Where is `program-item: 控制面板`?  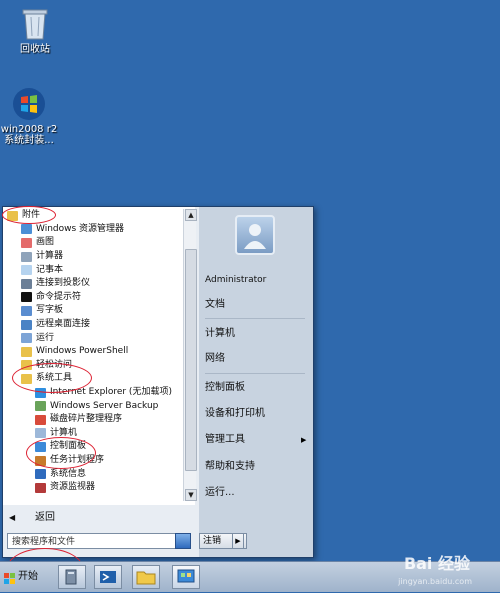 program-item: 控制面板 is located at coordinates (60, 447).